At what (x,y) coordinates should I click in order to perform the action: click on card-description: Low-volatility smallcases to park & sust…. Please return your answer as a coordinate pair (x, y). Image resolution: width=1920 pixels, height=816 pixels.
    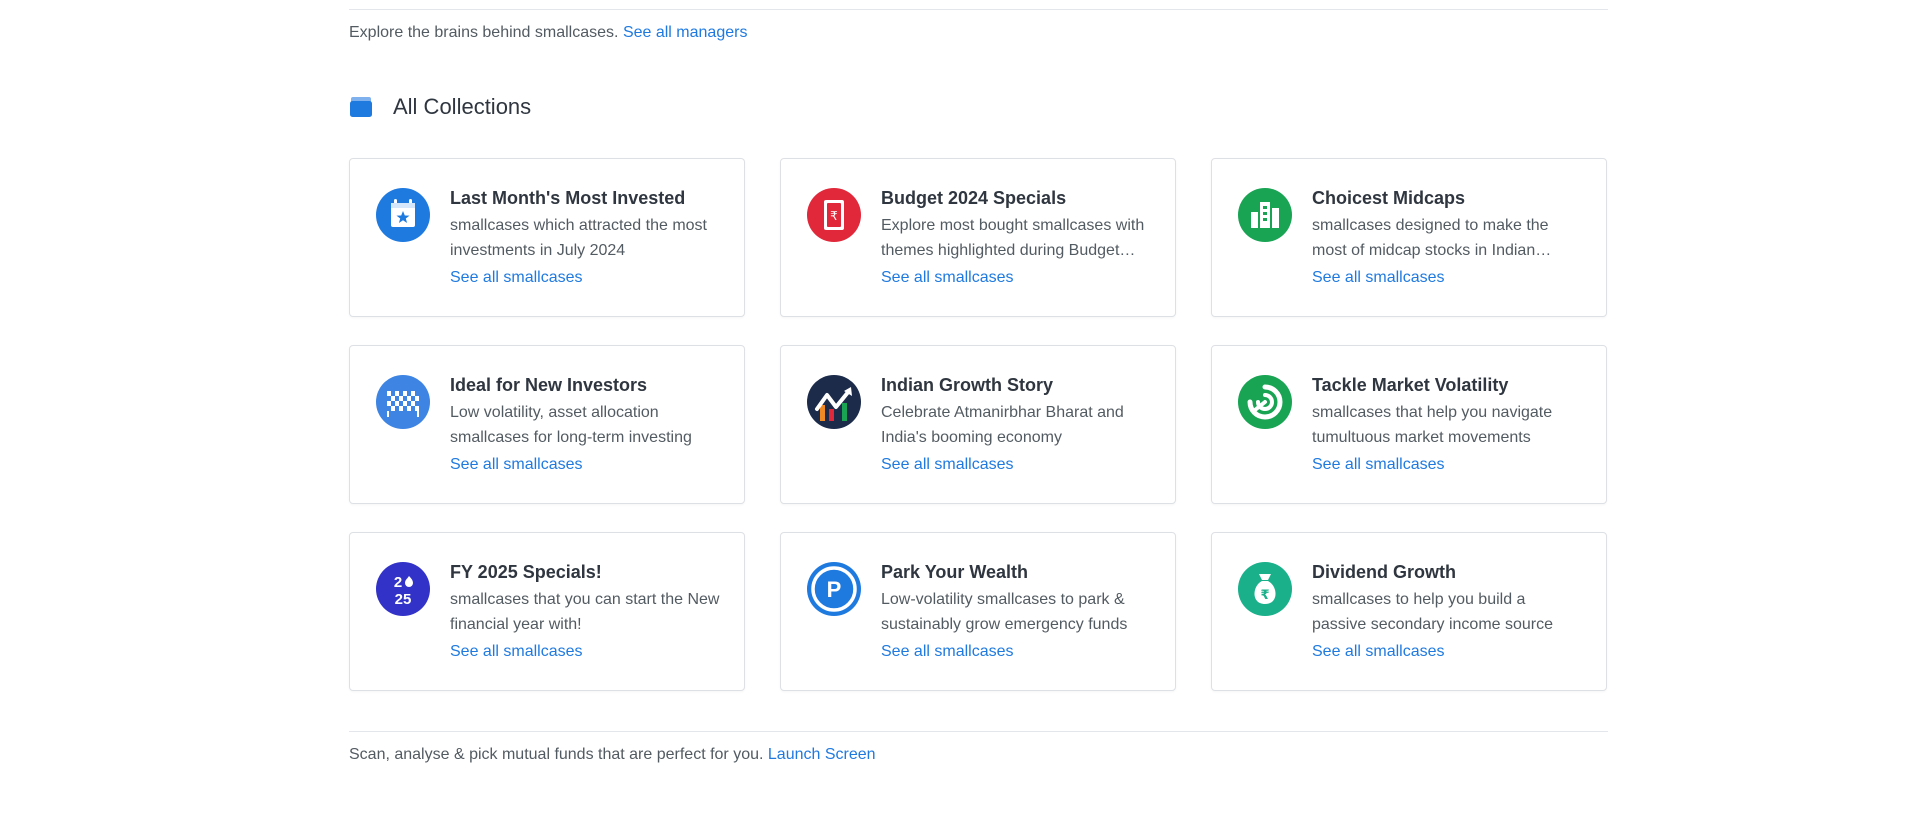
    Looking at the image, I should click on (1004, 612).